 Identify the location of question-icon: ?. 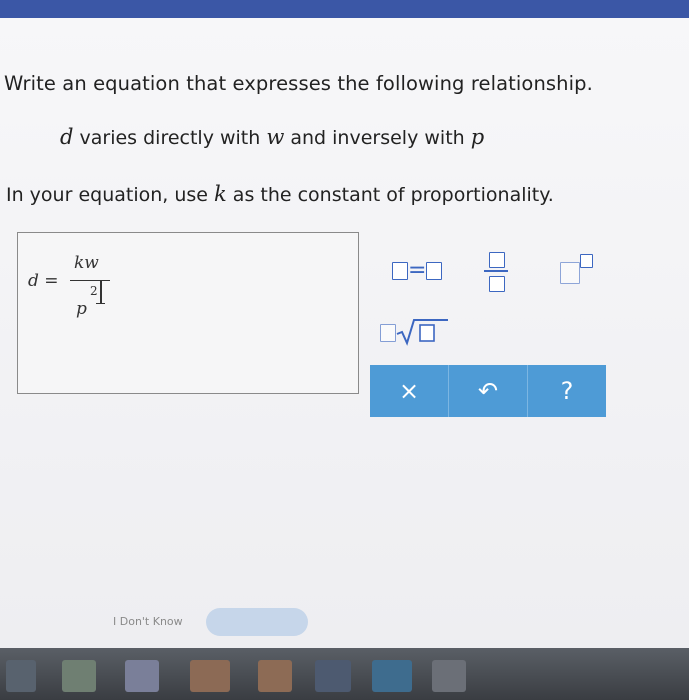
(567, 391).